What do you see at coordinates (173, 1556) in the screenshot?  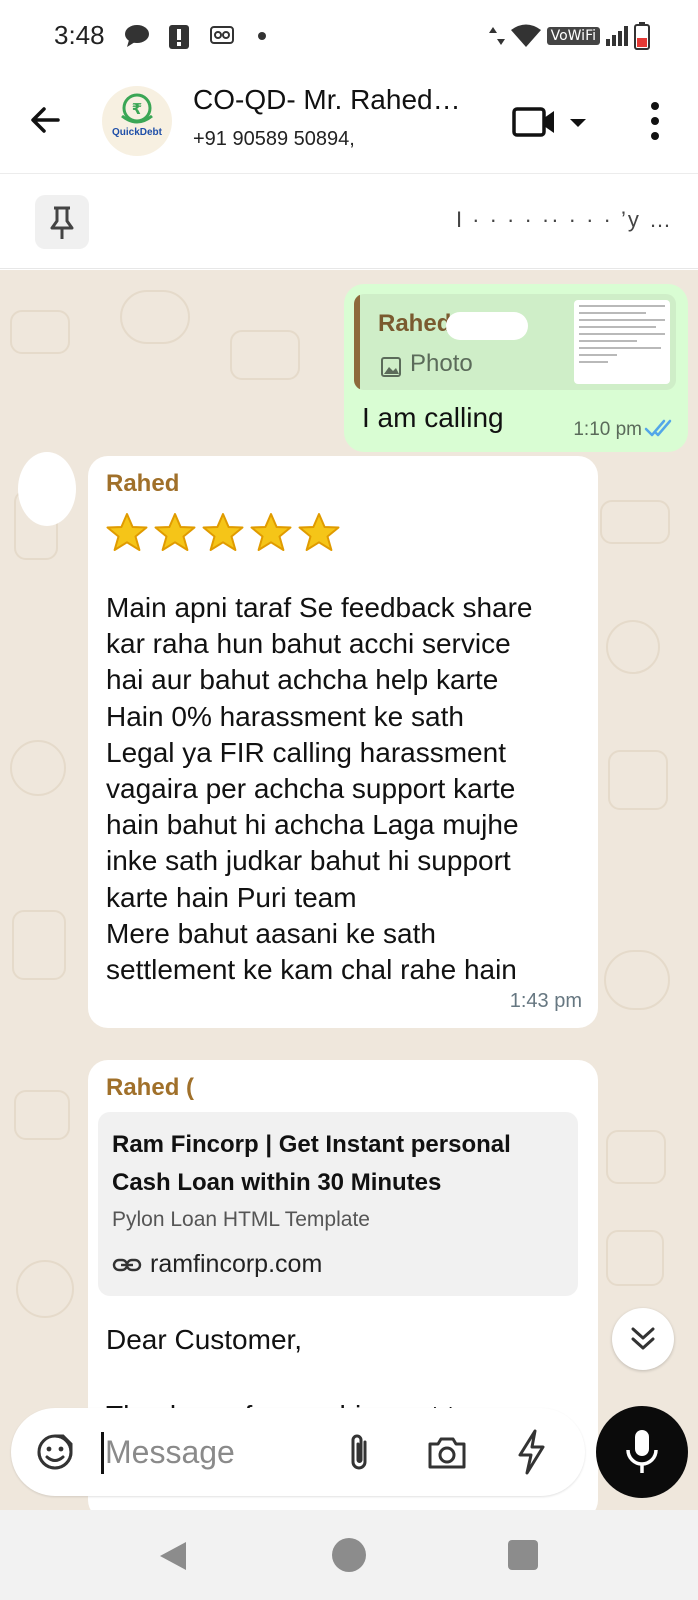 I see `nav-back-icon` at bounding box center [173, 1556].